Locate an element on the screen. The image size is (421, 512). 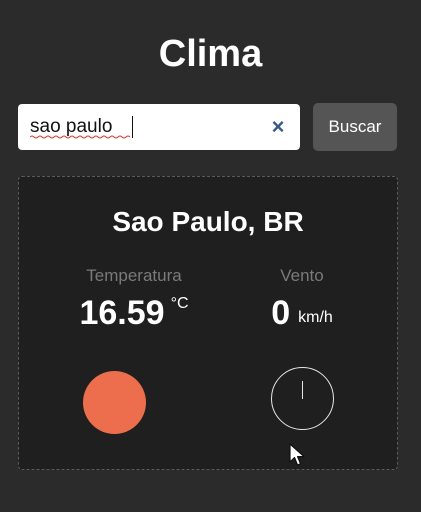
temperature-label: Temperatura is located at coordinates (134, 275).